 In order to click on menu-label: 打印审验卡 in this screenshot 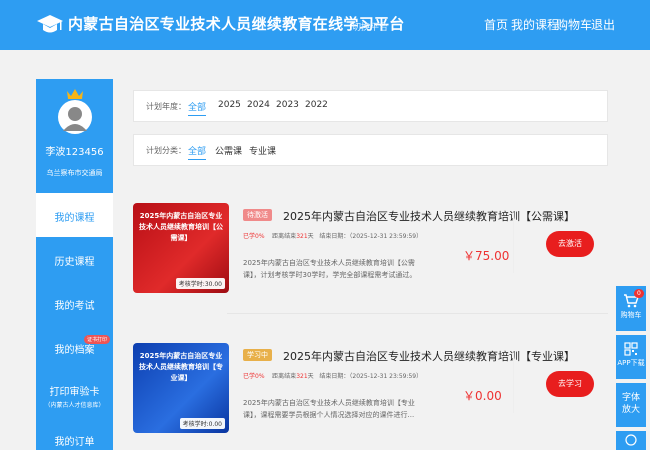, I will do `click(74, 392)`.